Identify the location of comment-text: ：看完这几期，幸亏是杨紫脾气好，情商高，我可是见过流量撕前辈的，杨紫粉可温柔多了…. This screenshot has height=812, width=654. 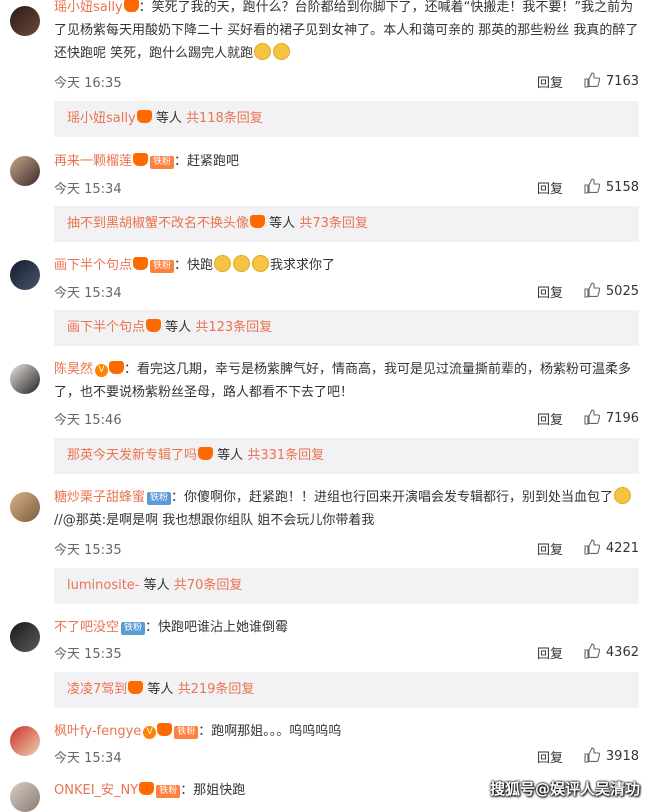
(343, 381).